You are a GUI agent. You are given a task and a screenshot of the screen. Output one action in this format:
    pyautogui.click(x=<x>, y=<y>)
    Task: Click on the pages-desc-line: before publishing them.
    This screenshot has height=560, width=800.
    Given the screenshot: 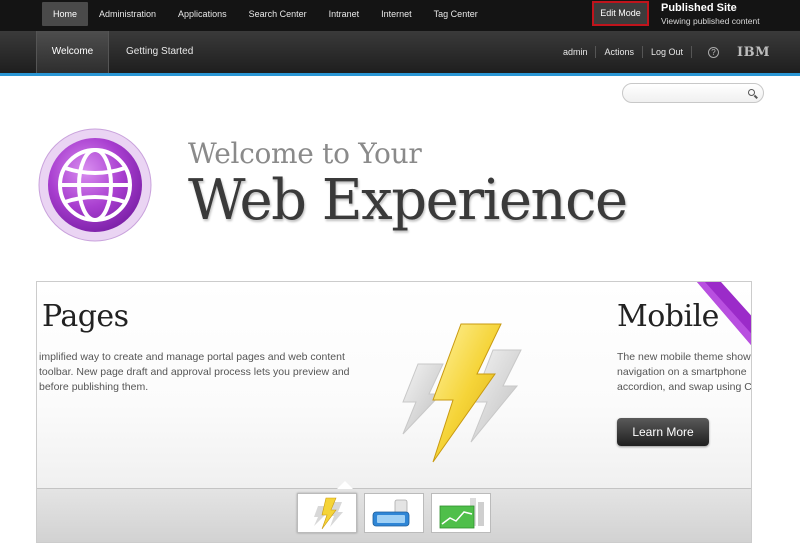 What is the action you would take?
    pyautogui.click(x=94, y=387)
    